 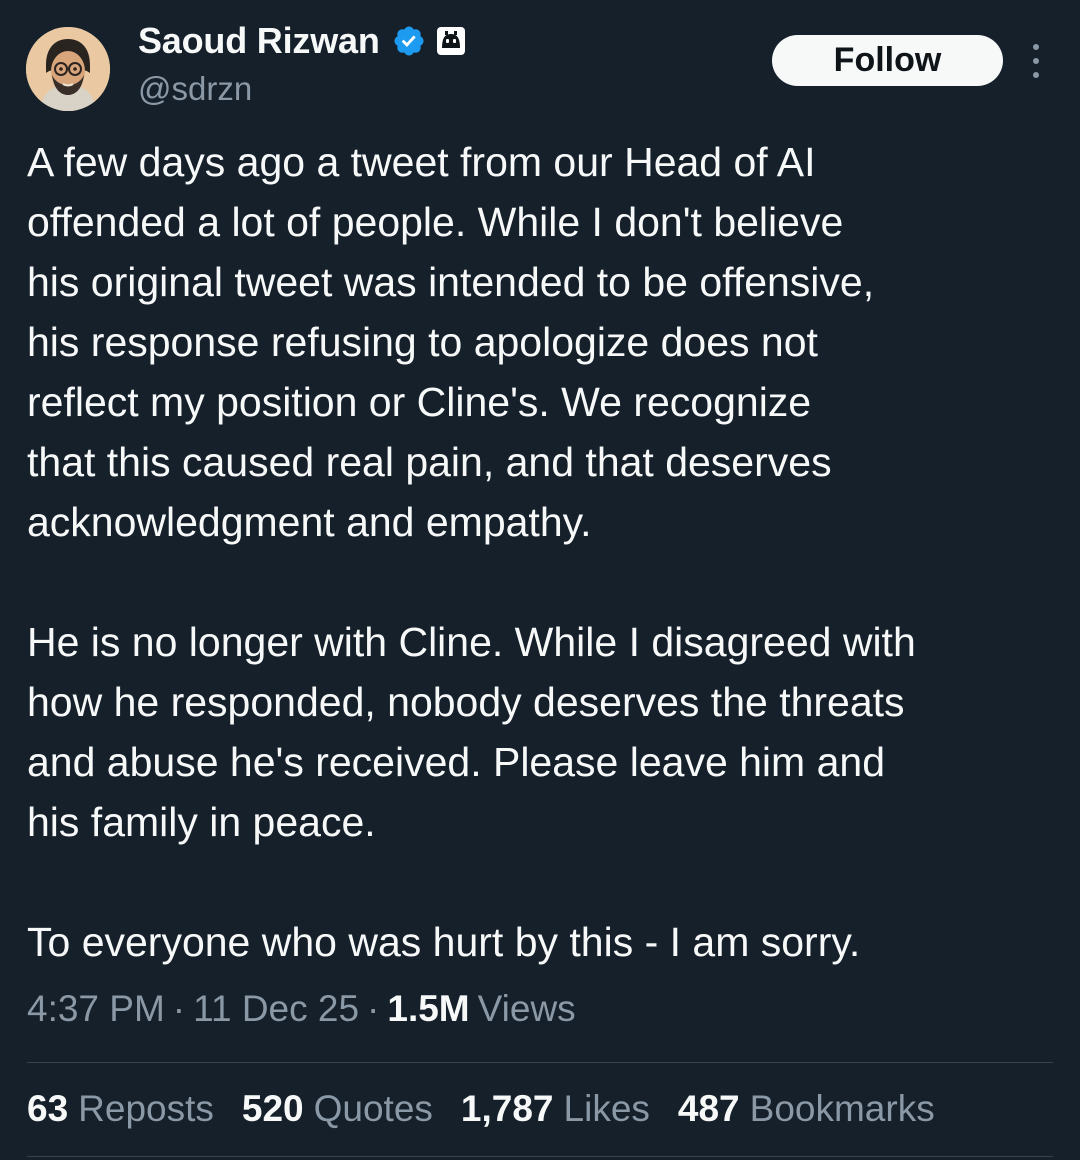 I want to click on author-block: Saoud Rizwan @sdrzn, so click(x=418, y=63).